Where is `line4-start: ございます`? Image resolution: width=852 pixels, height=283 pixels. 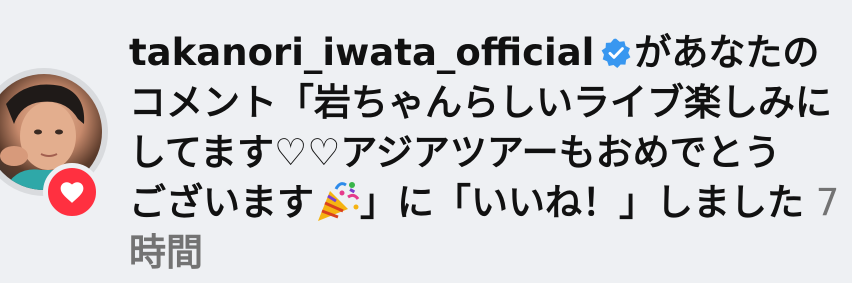
line4-start: ございます is located at coordinates (221, 202).